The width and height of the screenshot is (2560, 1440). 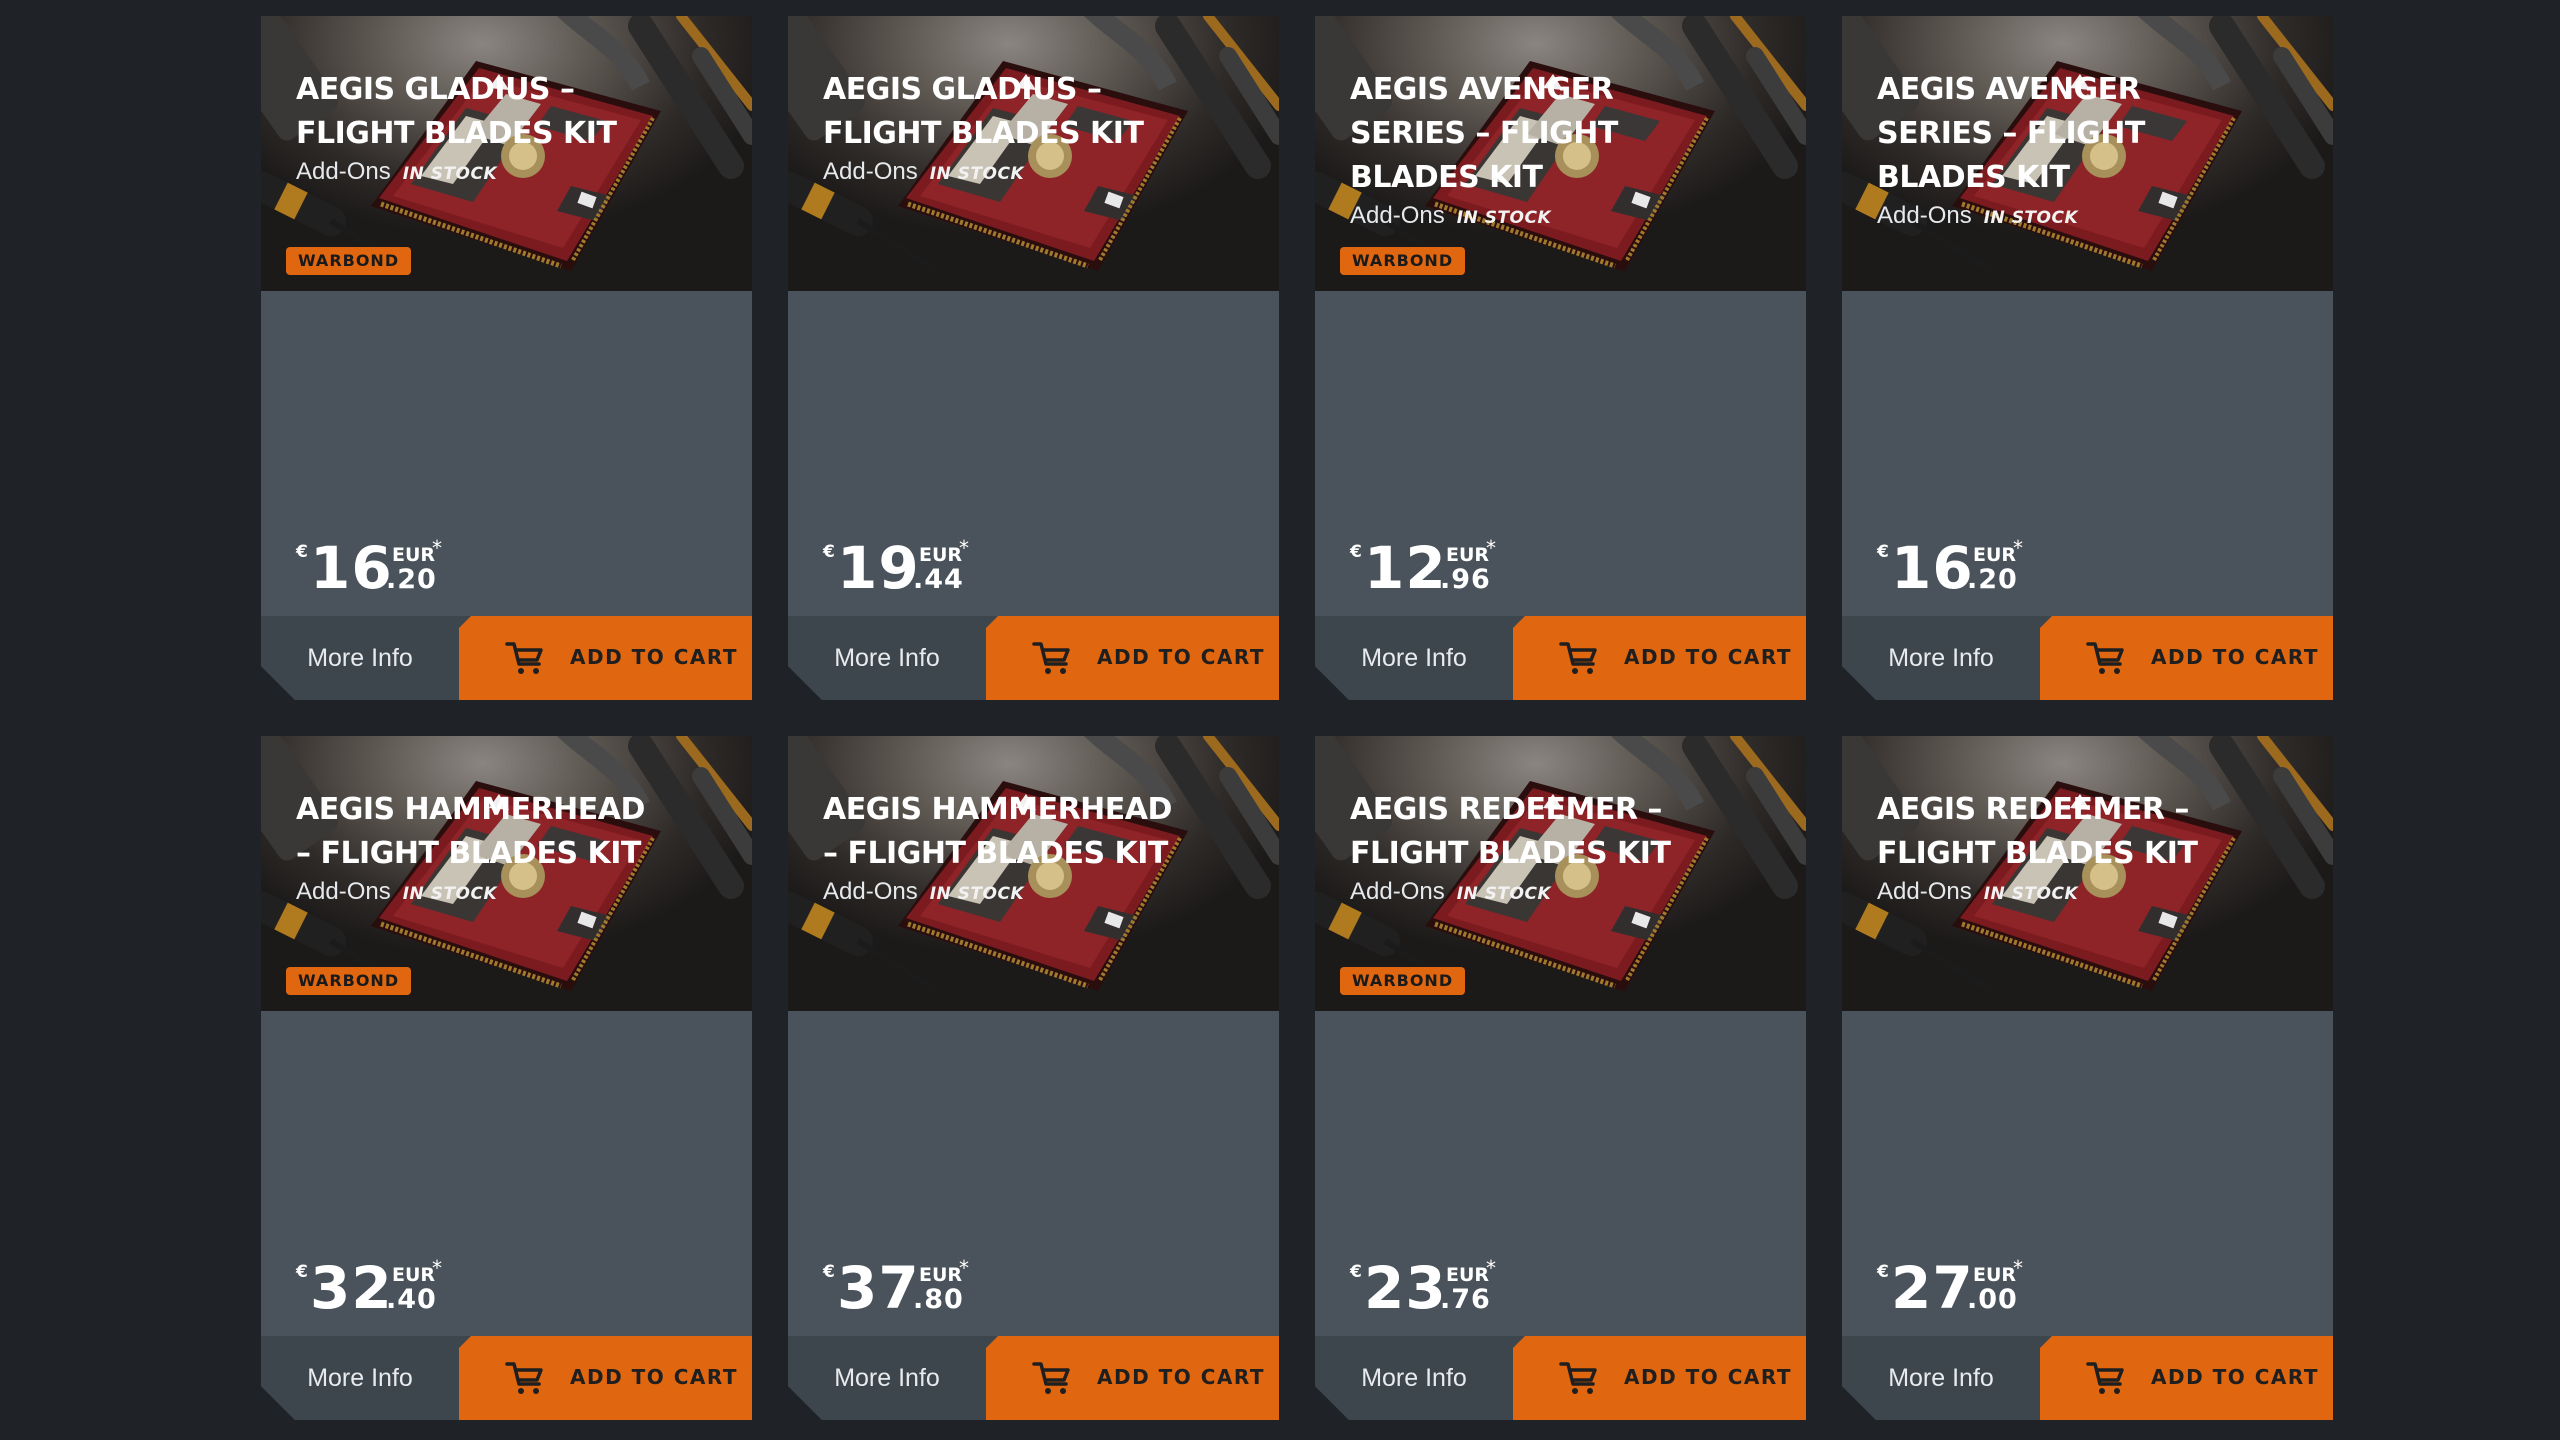 I want to click on warbond-badge: WARBOND, so click(x=348, y=261).